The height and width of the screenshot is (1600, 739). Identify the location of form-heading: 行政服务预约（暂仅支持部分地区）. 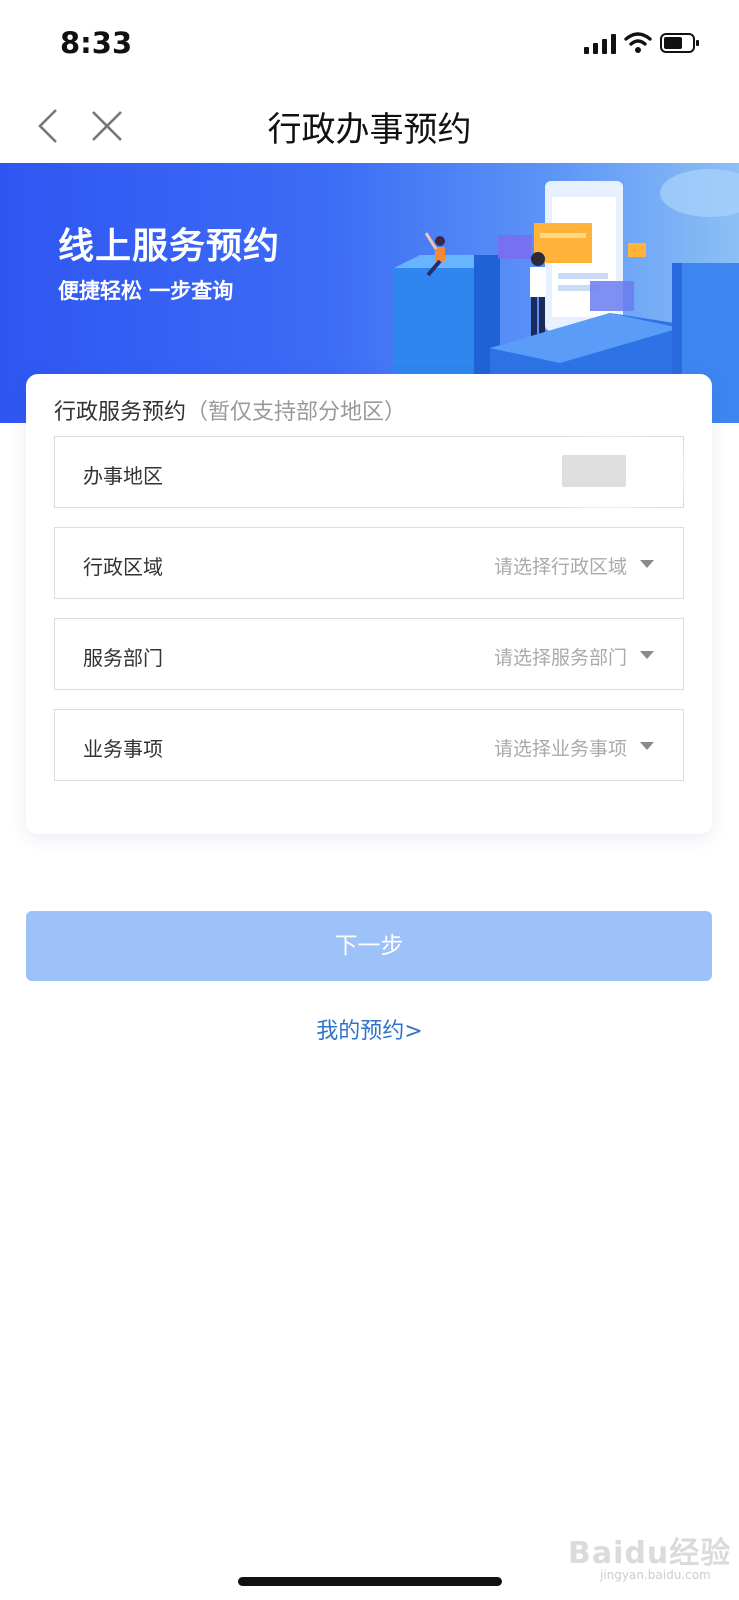
(230, 410).